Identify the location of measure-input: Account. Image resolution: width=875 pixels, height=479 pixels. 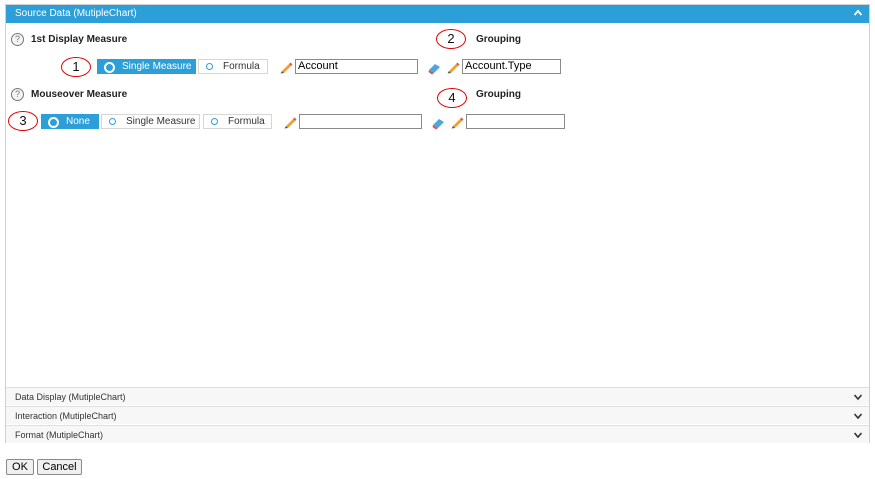
(356, 66).